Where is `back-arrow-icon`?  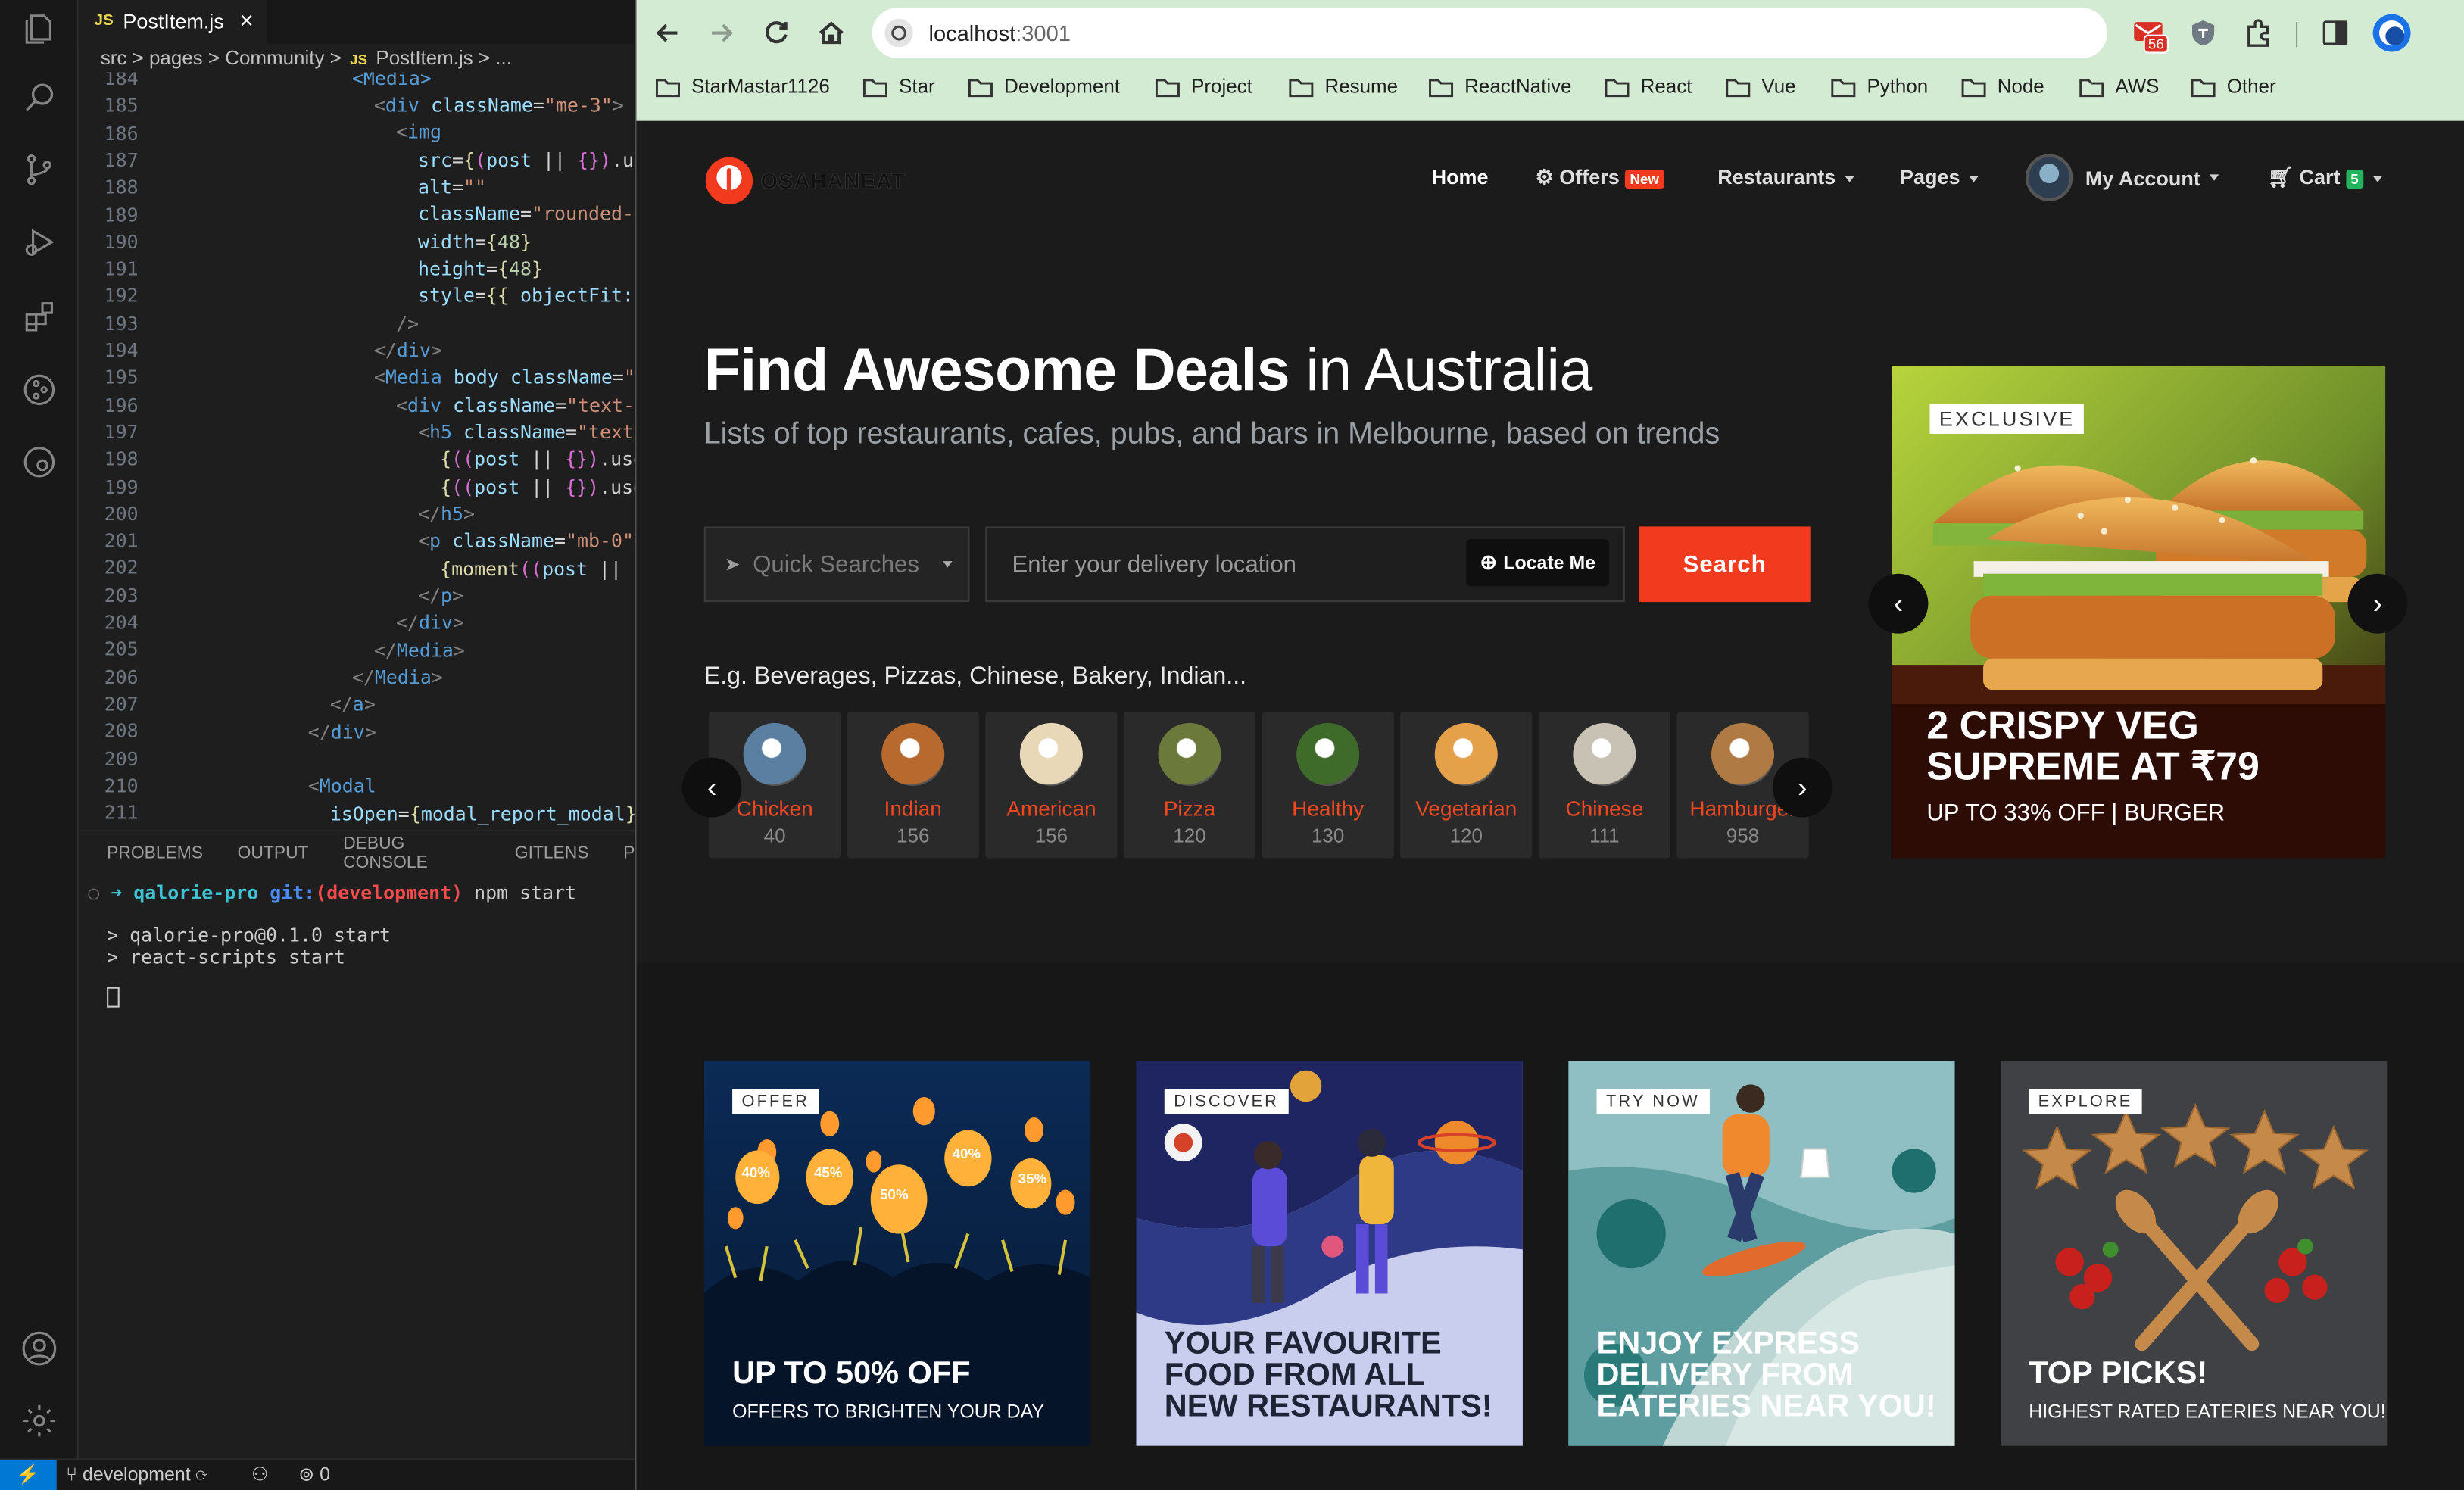 back-arrow-icon is located at coordinates (668, 33).